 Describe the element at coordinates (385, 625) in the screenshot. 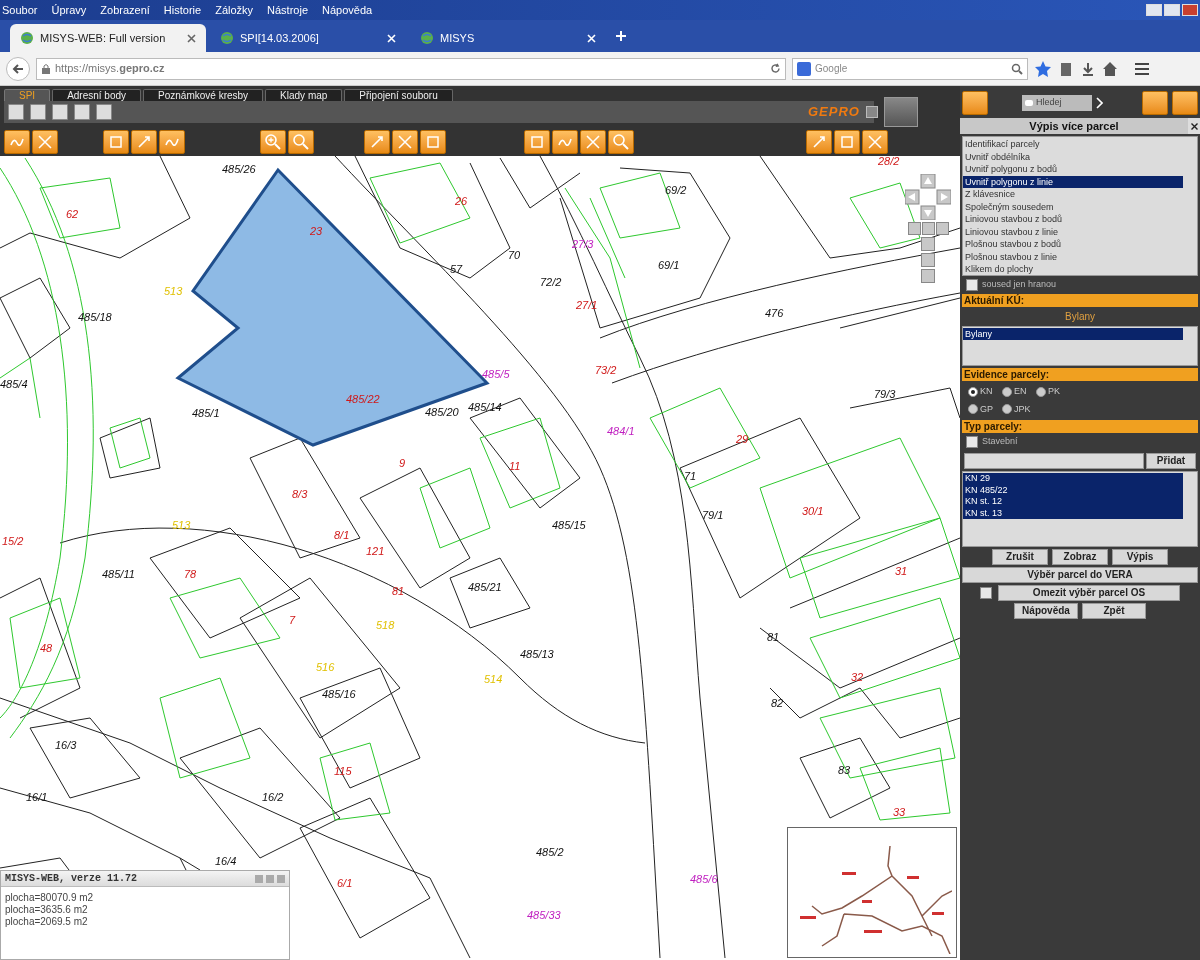

I see `map-label: 518` at that location.